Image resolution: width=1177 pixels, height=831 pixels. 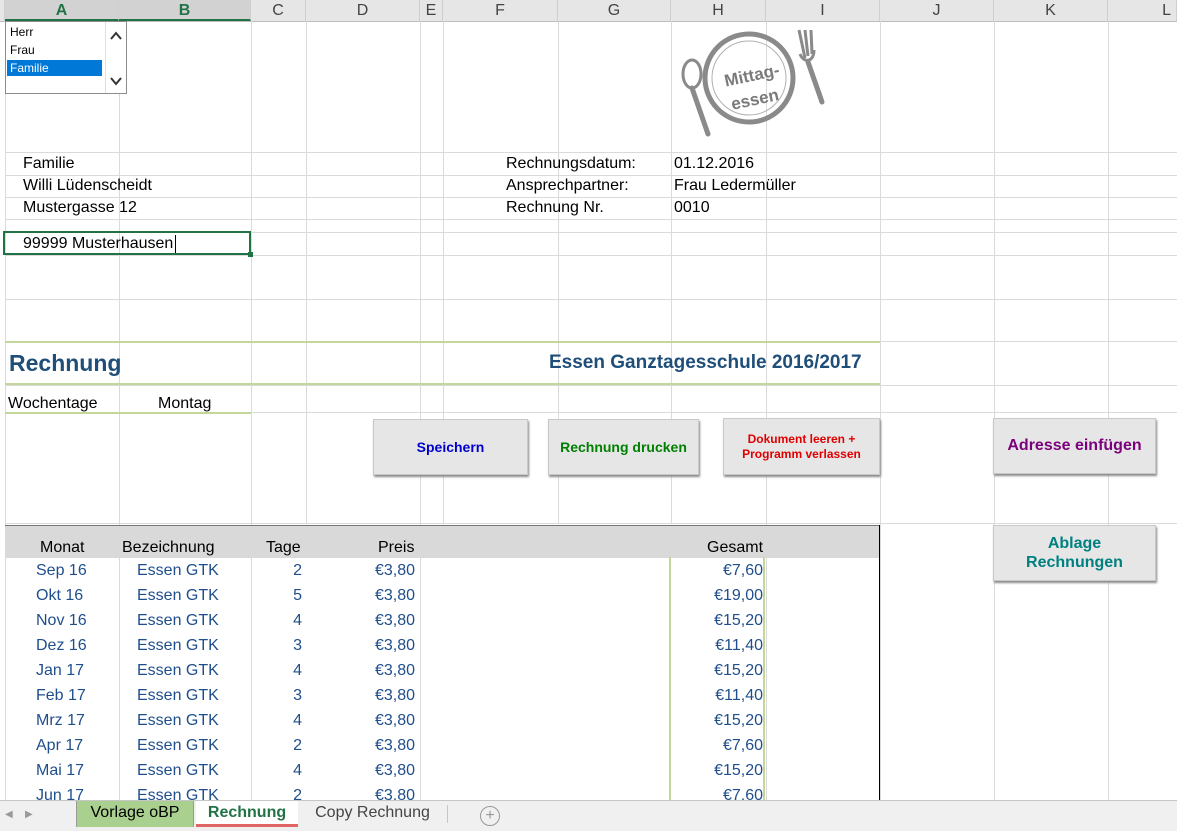 What do you see at coordinates (1074, 446) in the screenshot?
I see `insert-address-button: Adresse einfügen` at bounding box center [1074, 446].